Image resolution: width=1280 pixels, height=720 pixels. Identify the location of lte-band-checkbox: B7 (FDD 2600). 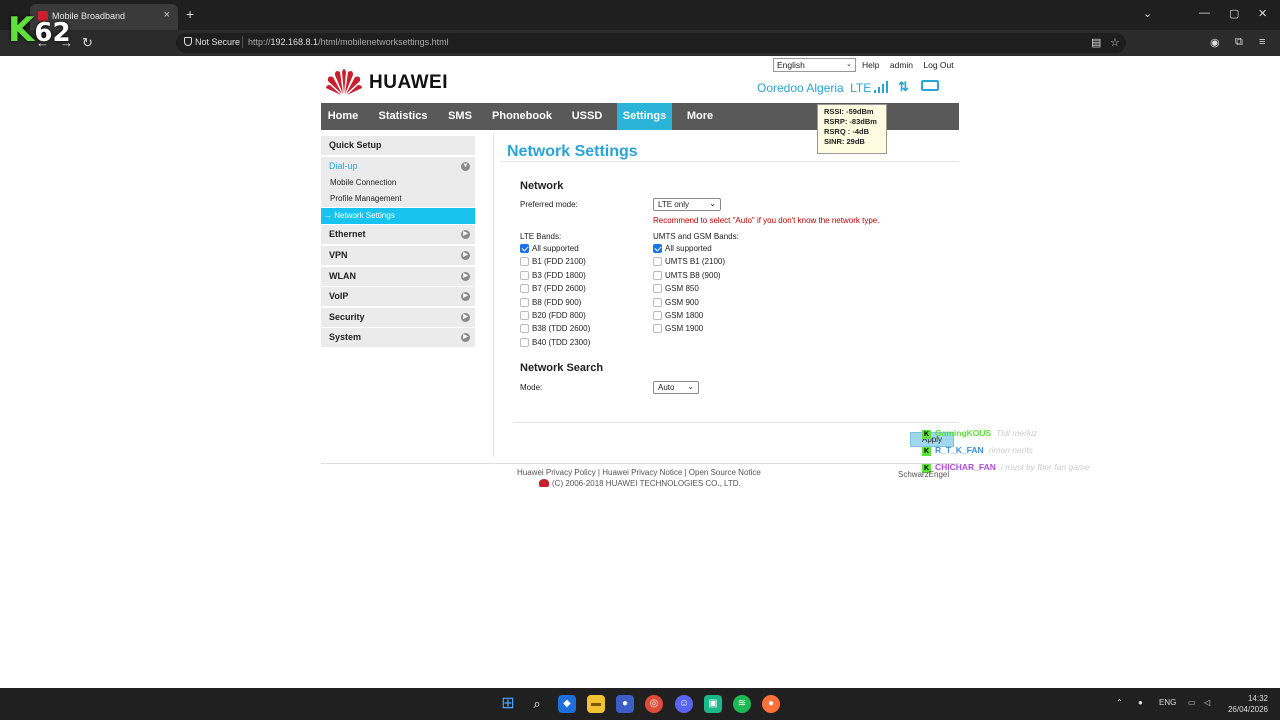
(553, 289).